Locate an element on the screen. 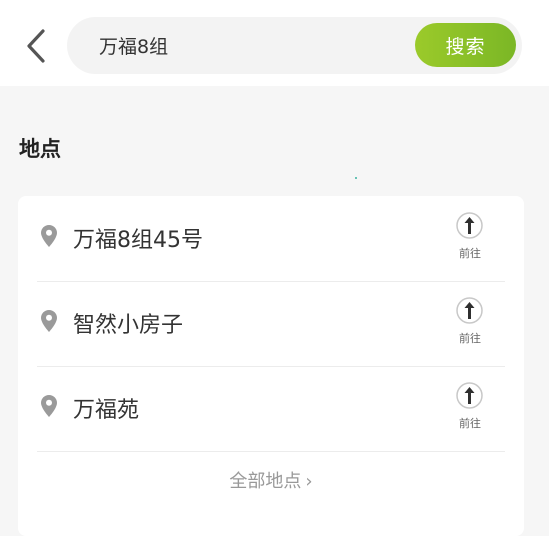  place-name: 万福8组45号 is located at coordinates (138, 240).